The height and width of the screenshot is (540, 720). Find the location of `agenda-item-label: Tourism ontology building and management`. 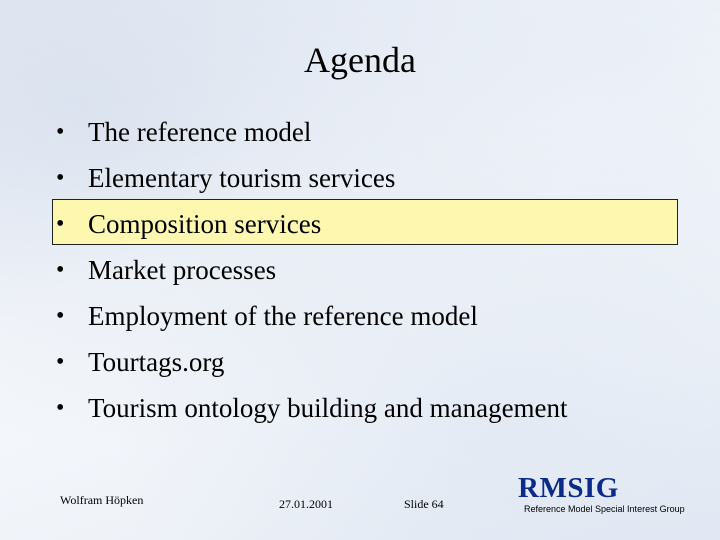

agenda-item-label: Tourism ontology building and management is located at coordinates (328, 408).